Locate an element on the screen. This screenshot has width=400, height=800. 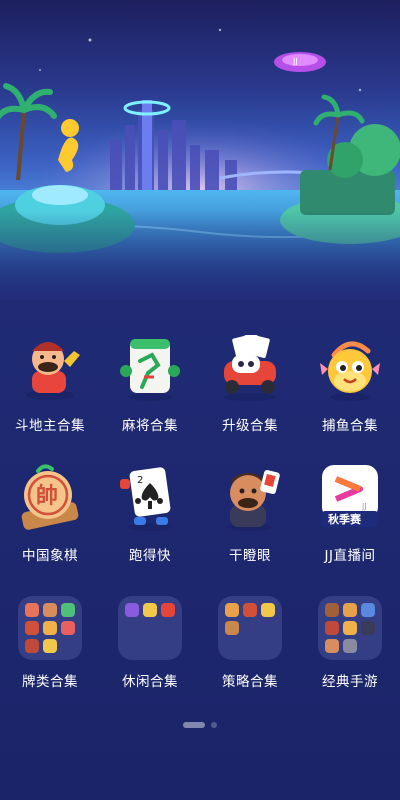
jj-live-badge: 秋季赛 is located at coordinates (345, 519).